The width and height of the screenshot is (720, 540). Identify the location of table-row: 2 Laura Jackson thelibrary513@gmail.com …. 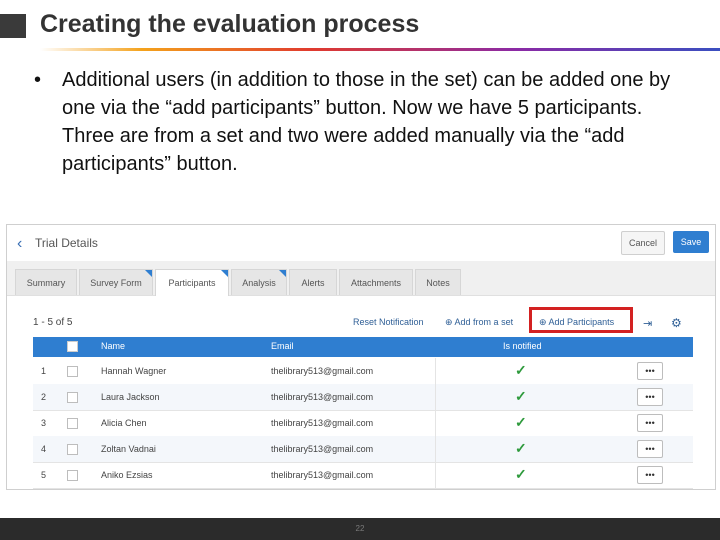
(363, 397).